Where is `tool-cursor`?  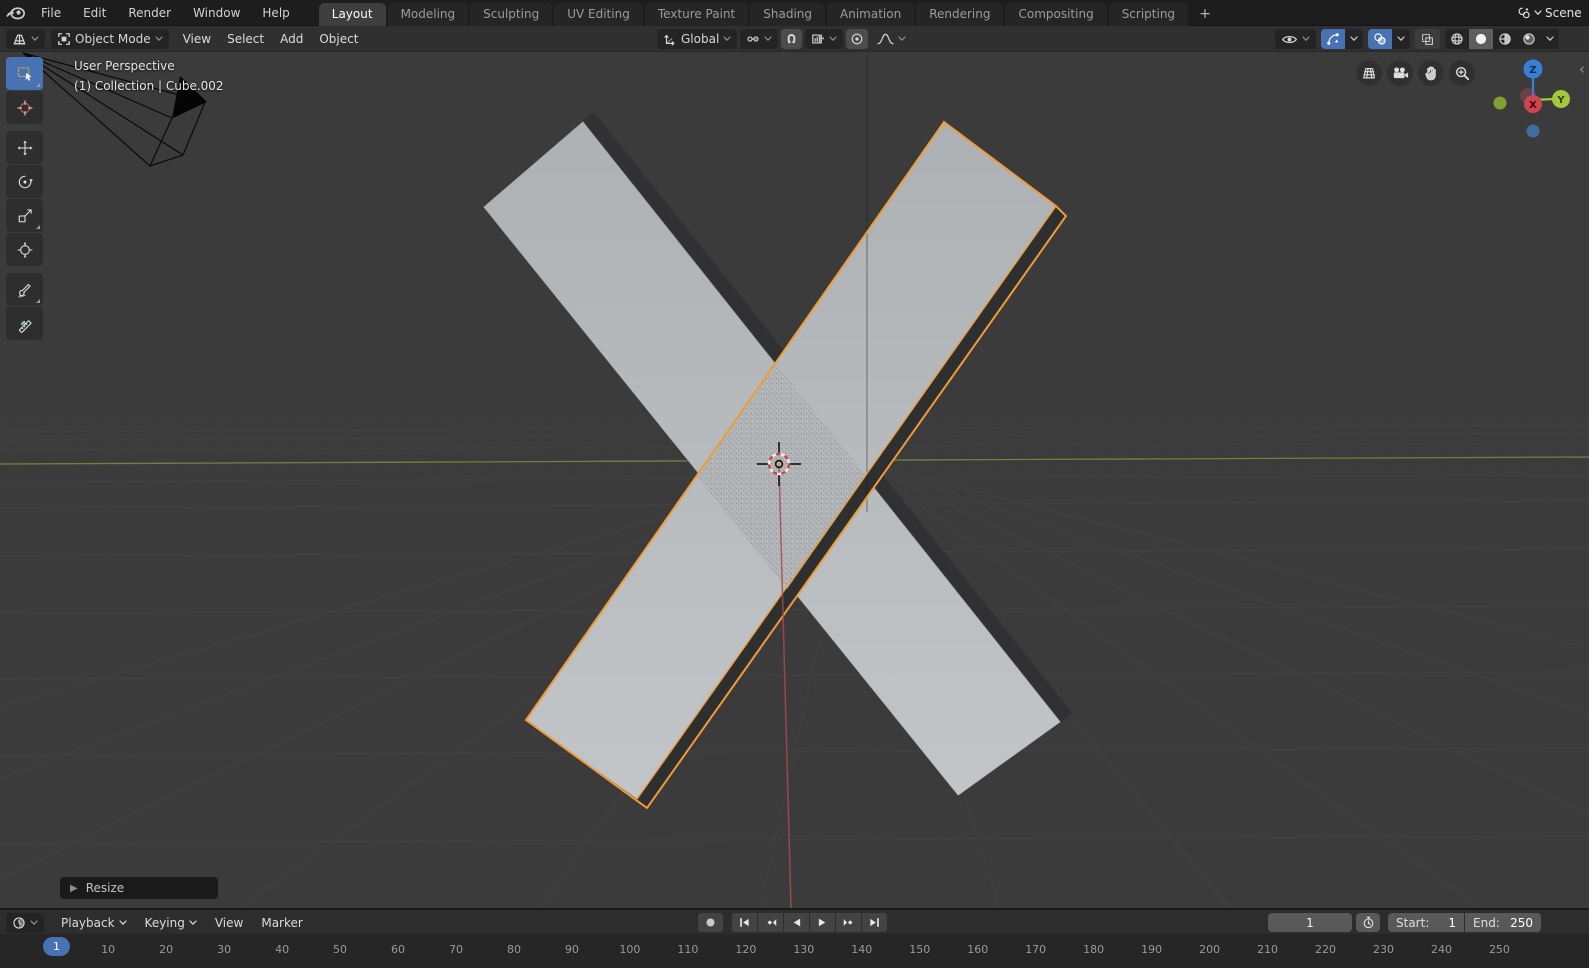 tool-cursor is located at coordinates (24, 107).